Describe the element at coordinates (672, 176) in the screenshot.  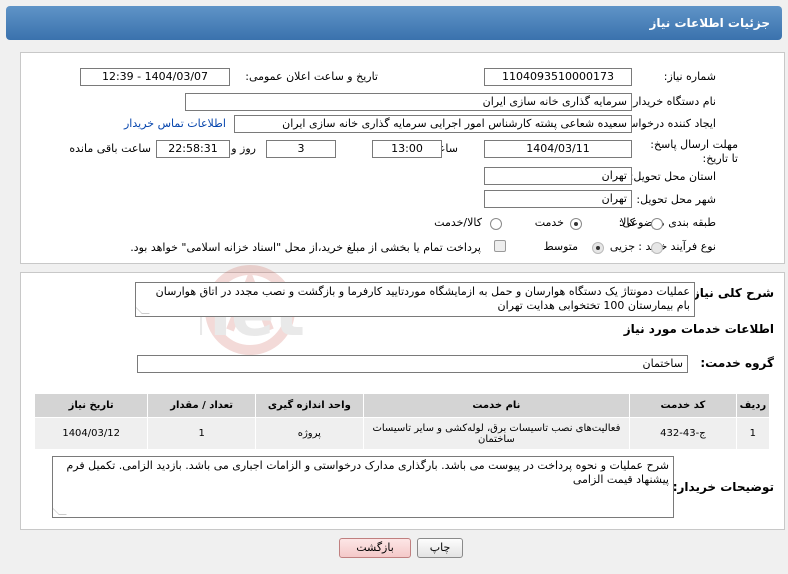
I see `province-label: استان محل تحویل:` at that location.